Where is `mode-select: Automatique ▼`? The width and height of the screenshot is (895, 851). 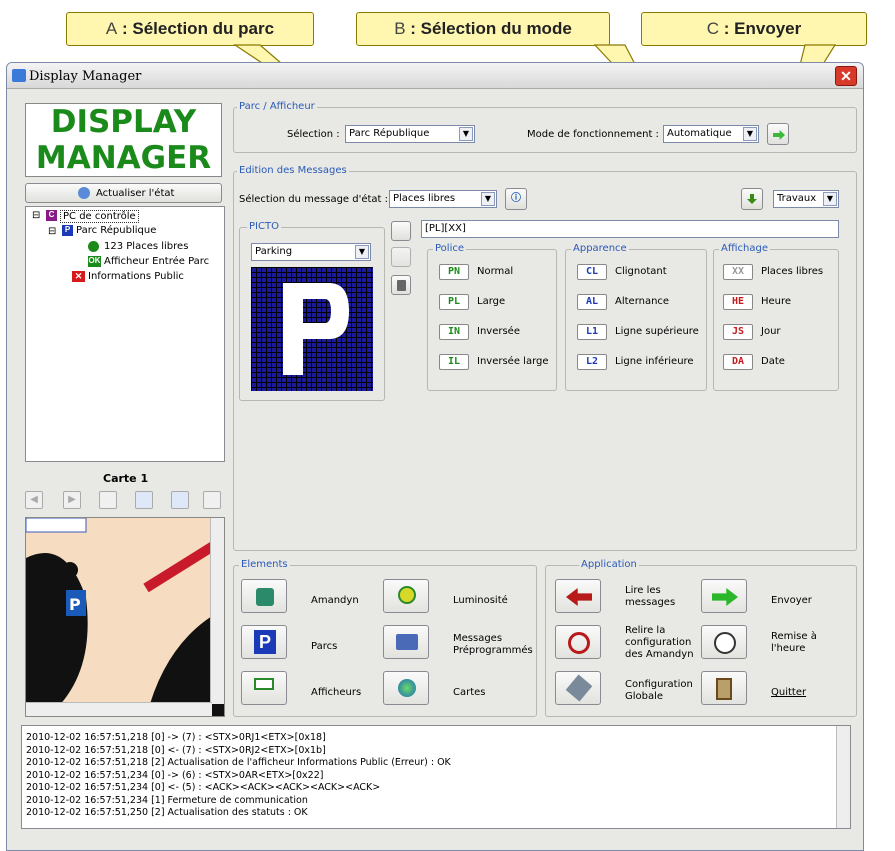
mode-select: Automatique ▼ is located at coordinates (711, 134).